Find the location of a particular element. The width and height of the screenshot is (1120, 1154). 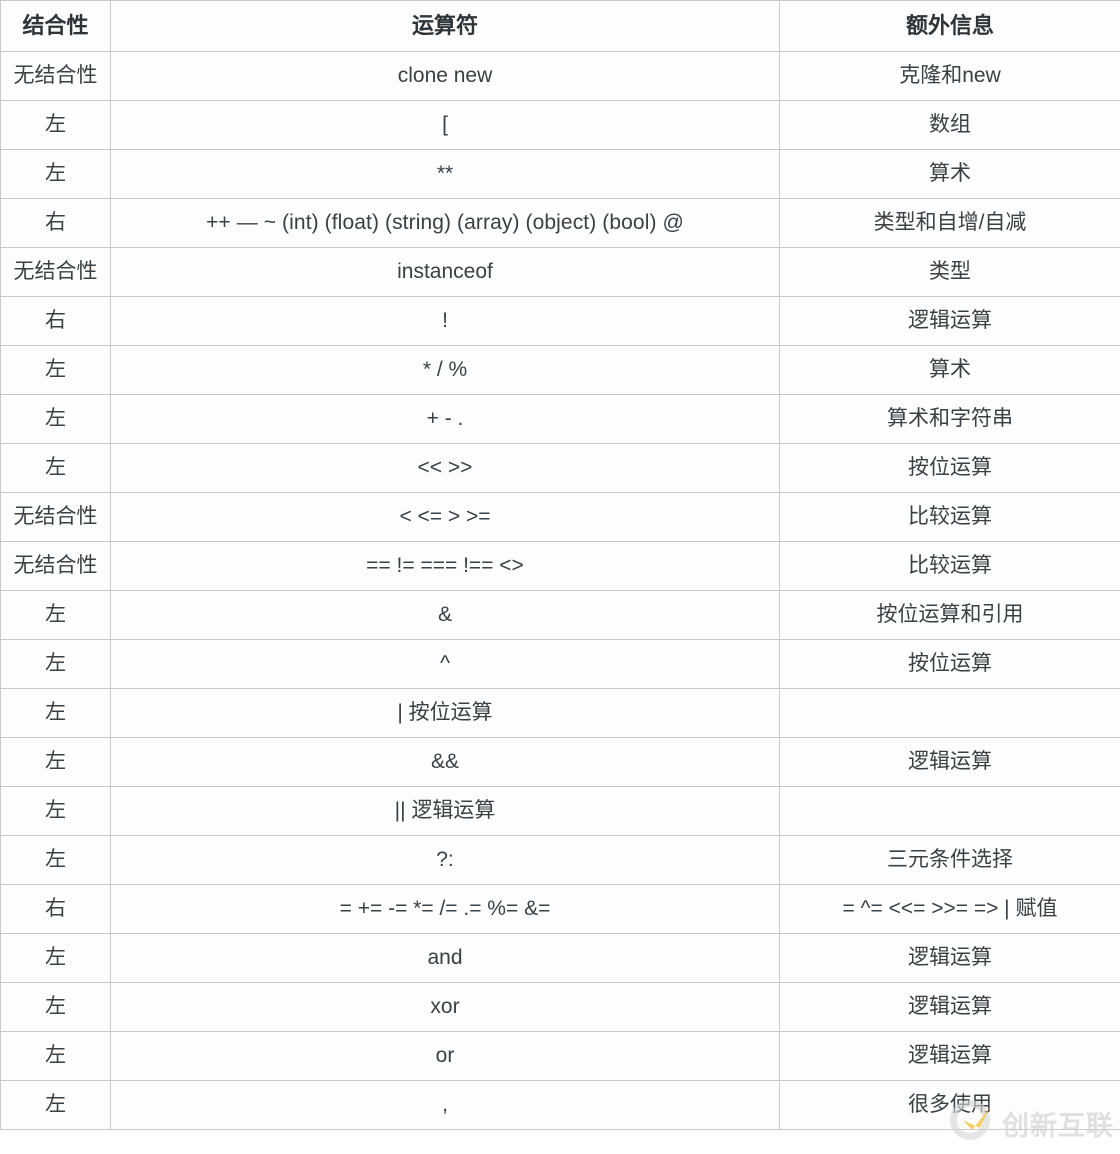

table-row: 左, 很多使用 is located at coordinates (560, 1105).